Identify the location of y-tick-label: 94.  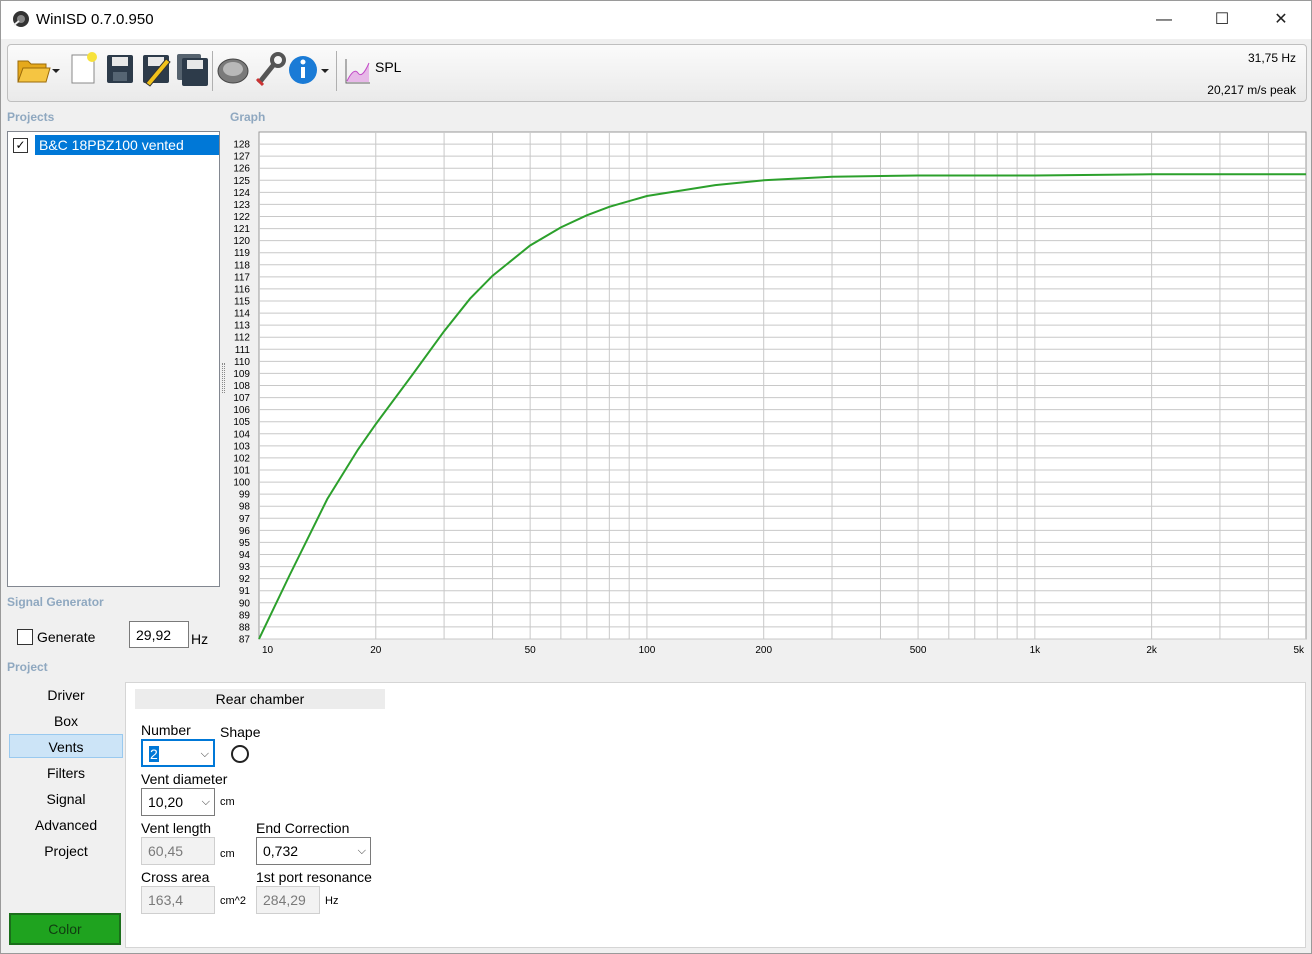
(245, 555).